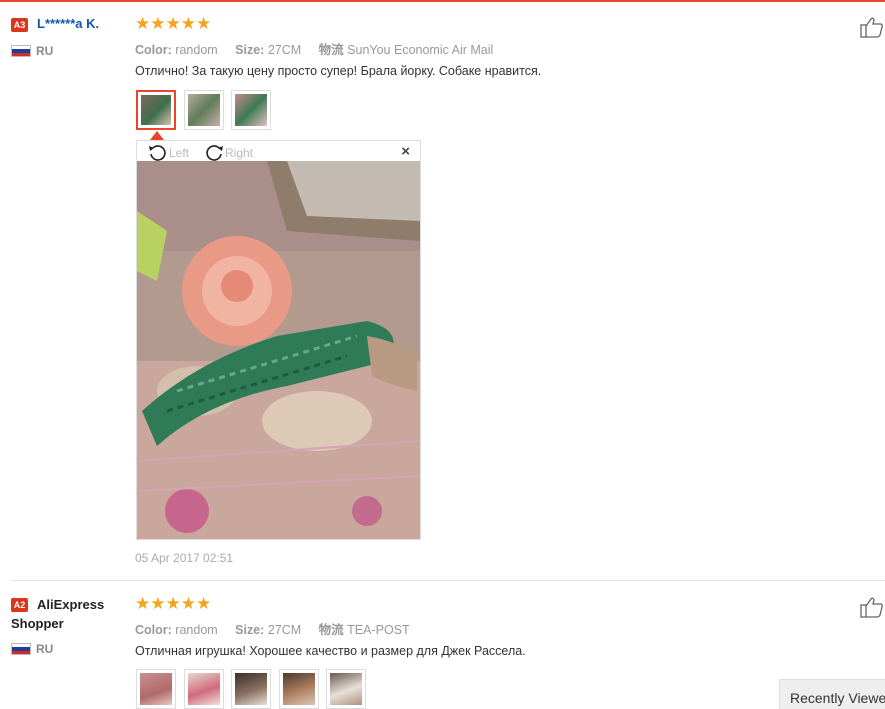 The height and width of the screenshot is (709, 885). Describe the element at coordinates (68, 23) in the screenshot. I see `reviewer-name: L******a K.` at that location.